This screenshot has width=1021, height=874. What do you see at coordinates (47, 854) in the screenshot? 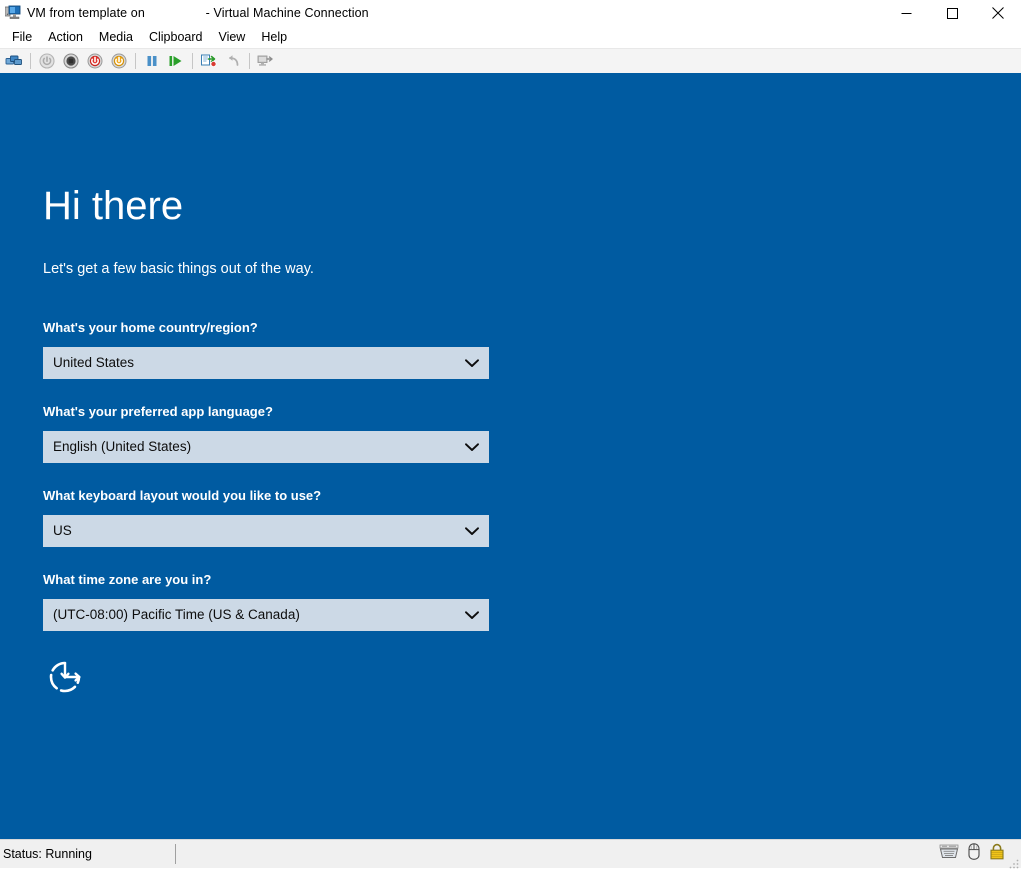
I see `status-text: Status: Running` at bounding box center [47, 854].